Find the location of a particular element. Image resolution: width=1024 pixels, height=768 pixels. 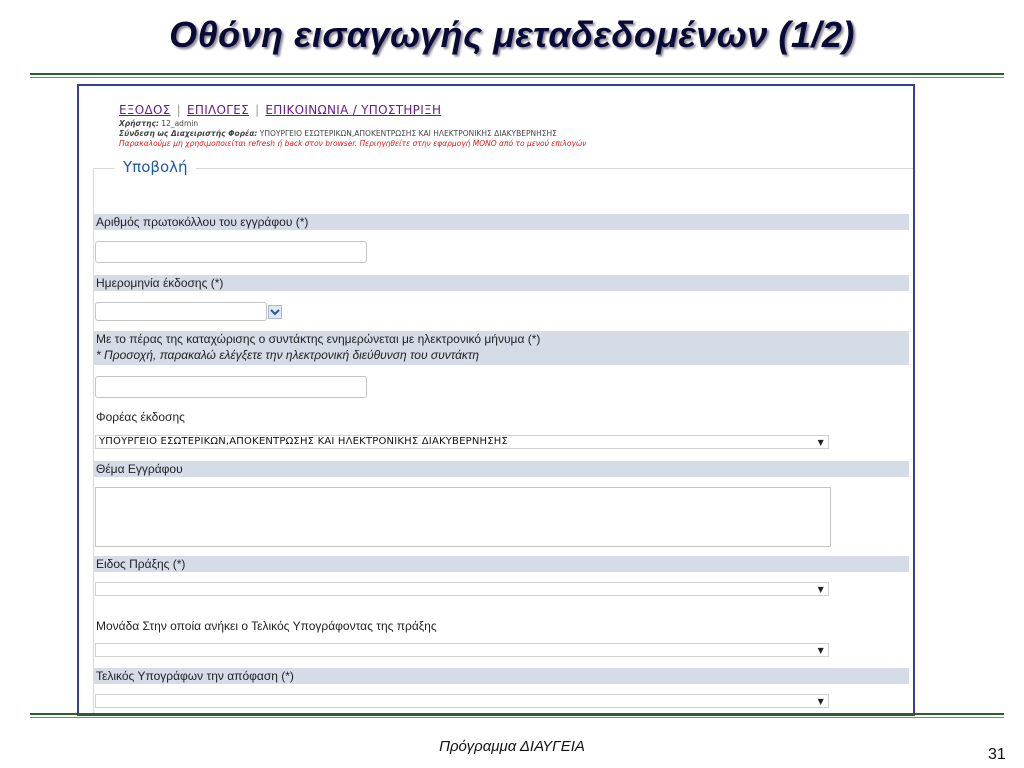

user-label: Χρήστης: is located at coordinates (139, 123).